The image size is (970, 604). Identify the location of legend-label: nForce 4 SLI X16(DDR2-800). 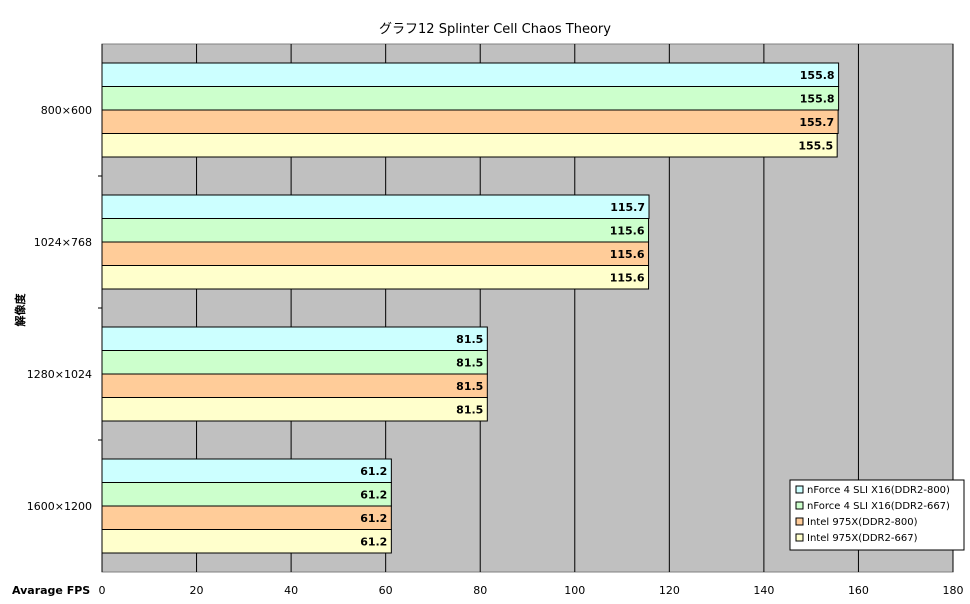
(878, 490).